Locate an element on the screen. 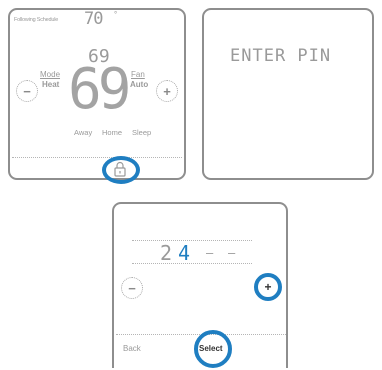 The width and height of the screenshot is (382, 370). pin-digit-3: – is located at coordinates (210, 253).